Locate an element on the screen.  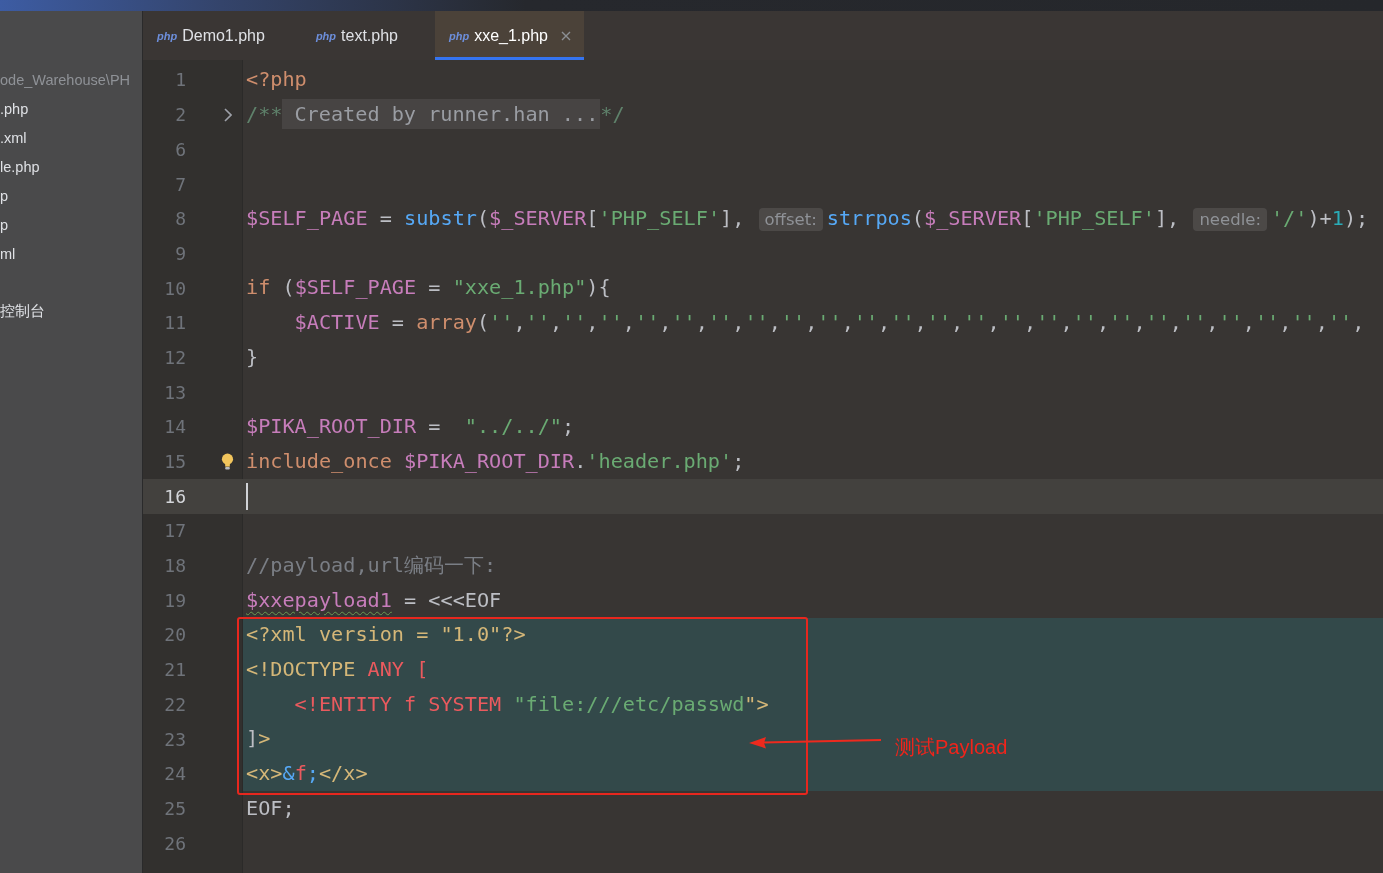
file-tree-item: ml is located at coordinates (8, 253).